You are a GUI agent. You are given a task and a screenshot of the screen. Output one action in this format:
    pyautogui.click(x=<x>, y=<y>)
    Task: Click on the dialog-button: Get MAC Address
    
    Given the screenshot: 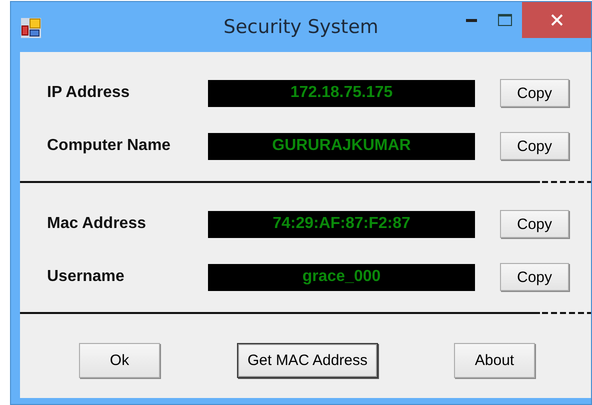 What is the action you would take?
    pyautogui.click(x=307, y=360)
    